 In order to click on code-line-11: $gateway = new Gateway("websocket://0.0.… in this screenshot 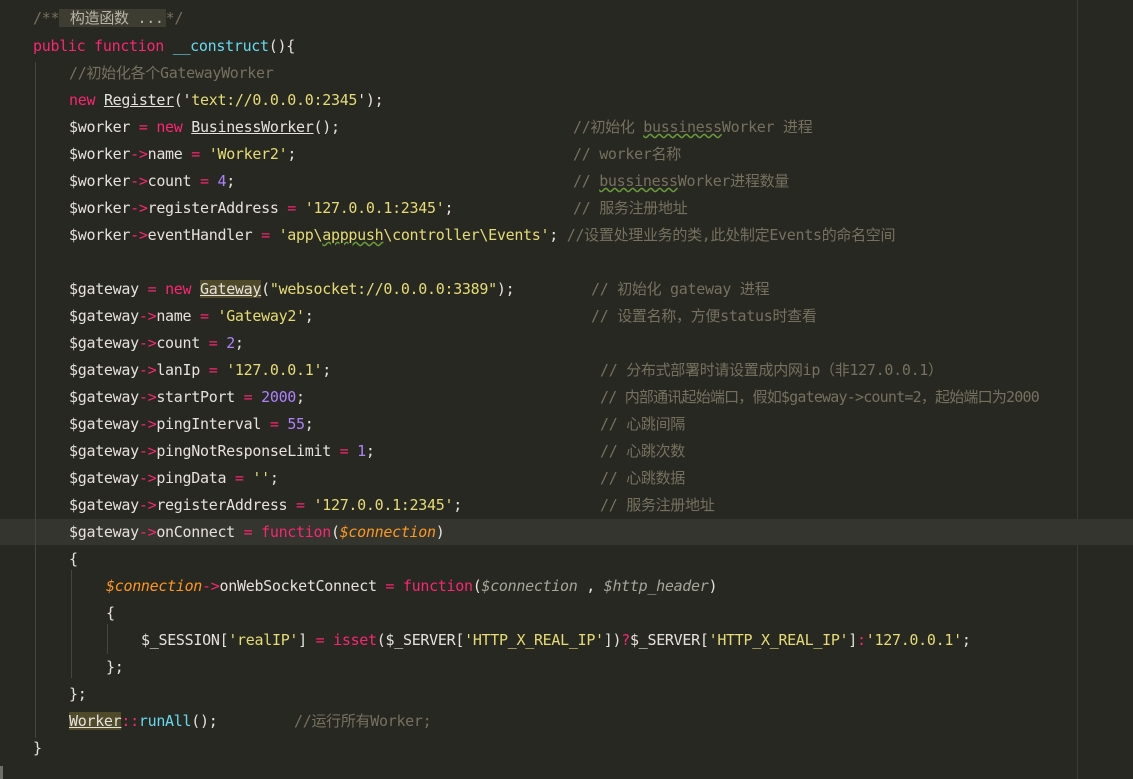, I will do `click(292, 289)`.